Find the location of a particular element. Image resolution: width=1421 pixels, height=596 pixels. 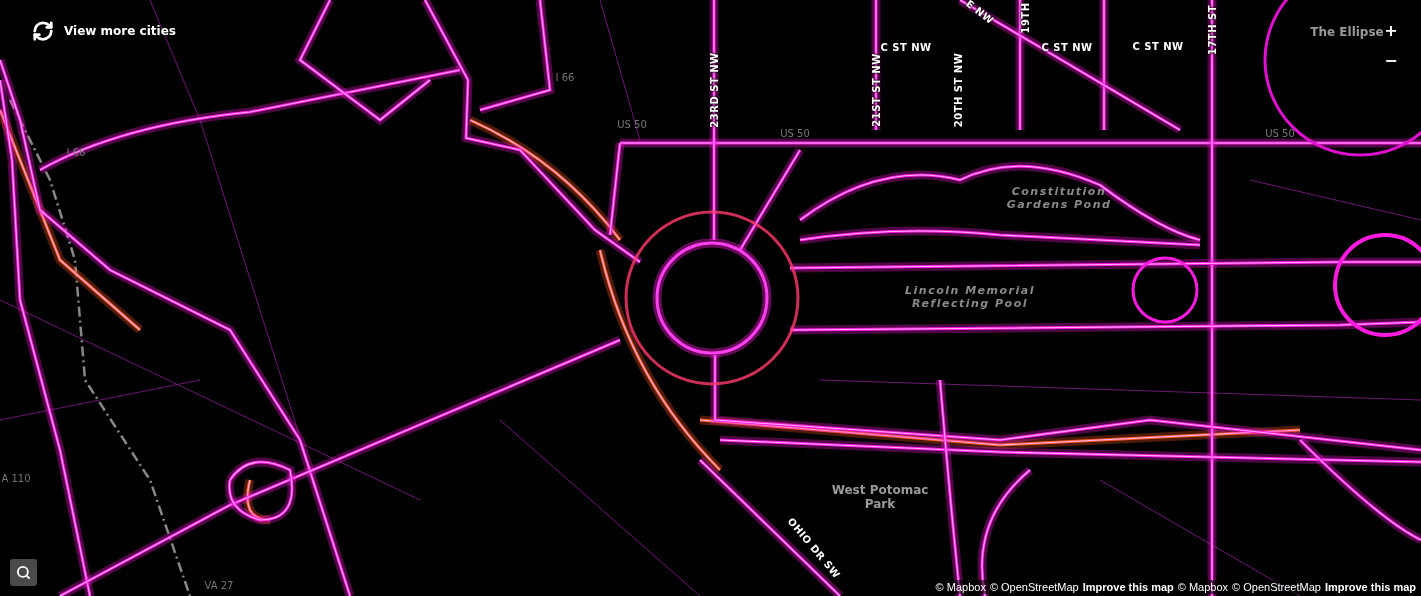

street-label: 23RD ST NW is located at coordinates (714, 90).